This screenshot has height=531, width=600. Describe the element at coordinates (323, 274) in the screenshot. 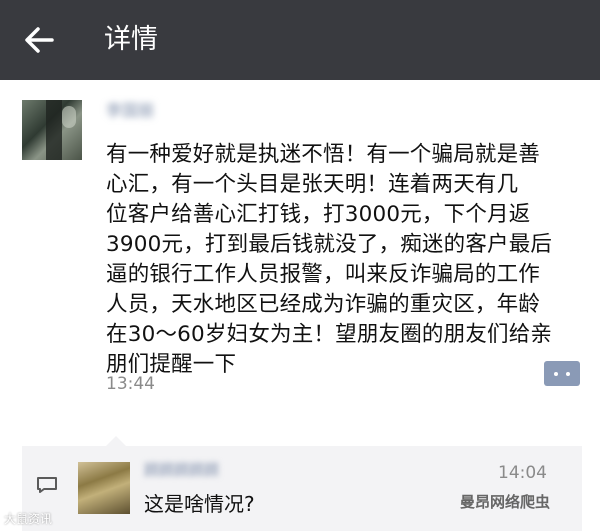

I see `post-line: 逼的银行工作人员报警，叫来反诈骗局的工作` at that location.